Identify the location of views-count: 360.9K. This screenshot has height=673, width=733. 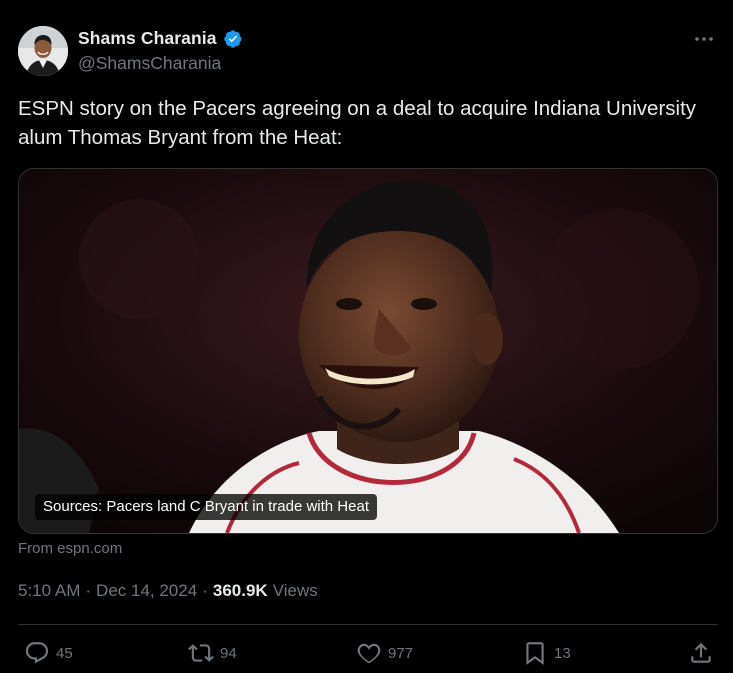
(240, 590).